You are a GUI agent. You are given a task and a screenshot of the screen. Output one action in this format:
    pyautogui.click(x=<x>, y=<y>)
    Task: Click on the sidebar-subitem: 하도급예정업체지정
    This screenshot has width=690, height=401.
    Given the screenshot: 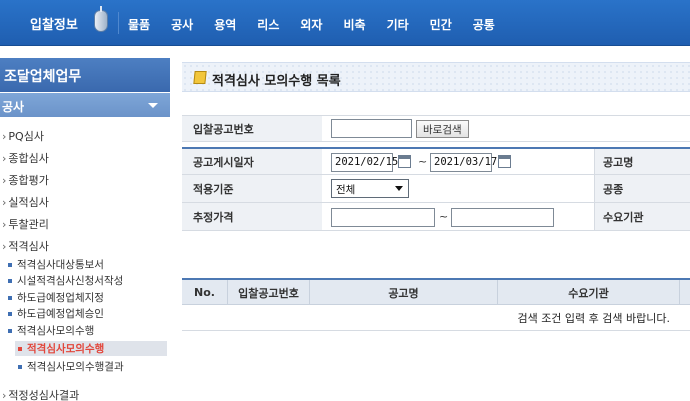 What is the action you would take?
    pyautogui.click(x=56, y=297)
    